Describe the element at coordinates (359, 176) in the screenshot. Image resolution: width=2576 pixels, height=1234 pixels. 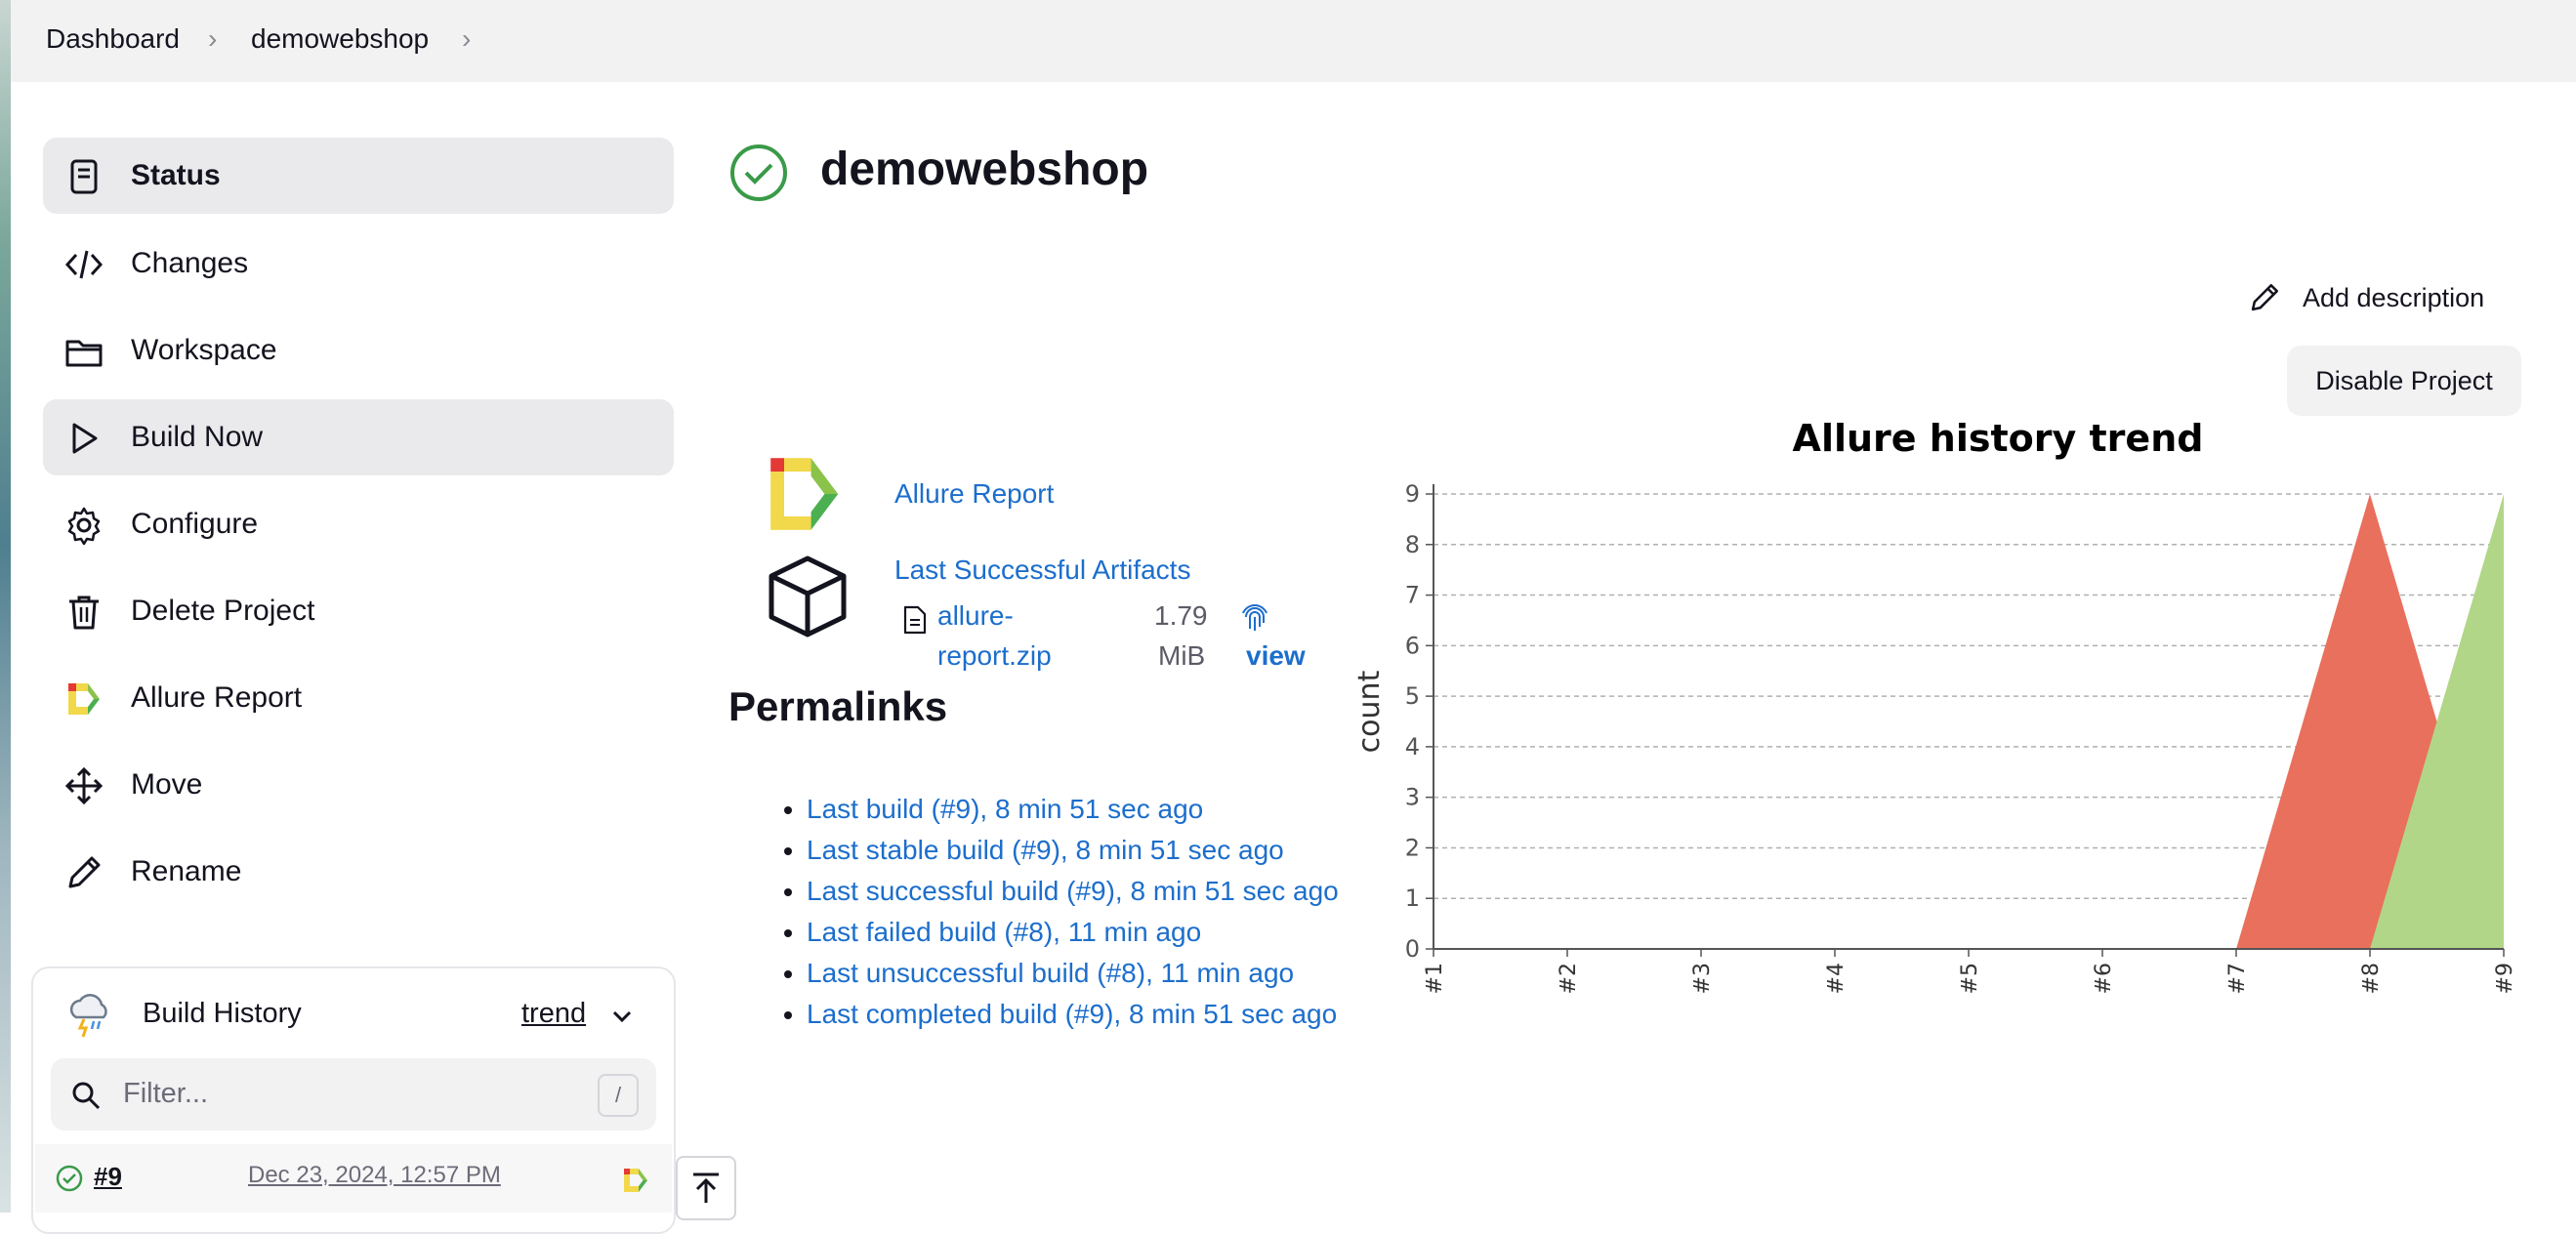
I see `sidebar-item-status: Status` at that location.